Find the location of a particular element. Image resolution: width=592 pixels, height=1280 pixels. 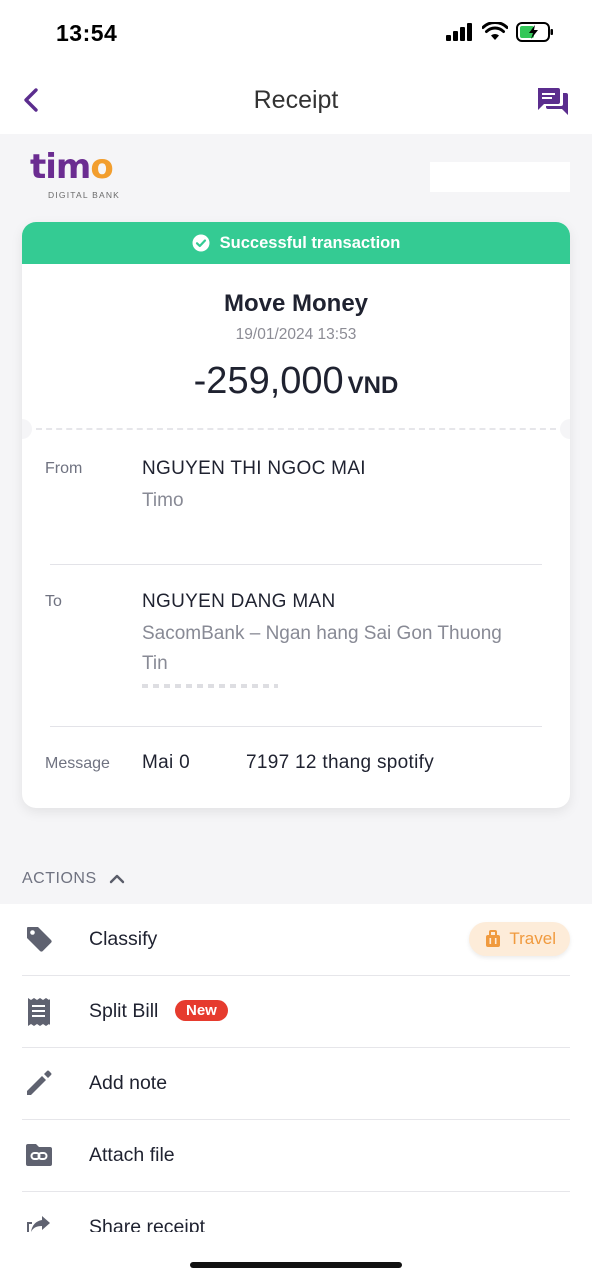

signal-icon is located at coordinates (459, 32).